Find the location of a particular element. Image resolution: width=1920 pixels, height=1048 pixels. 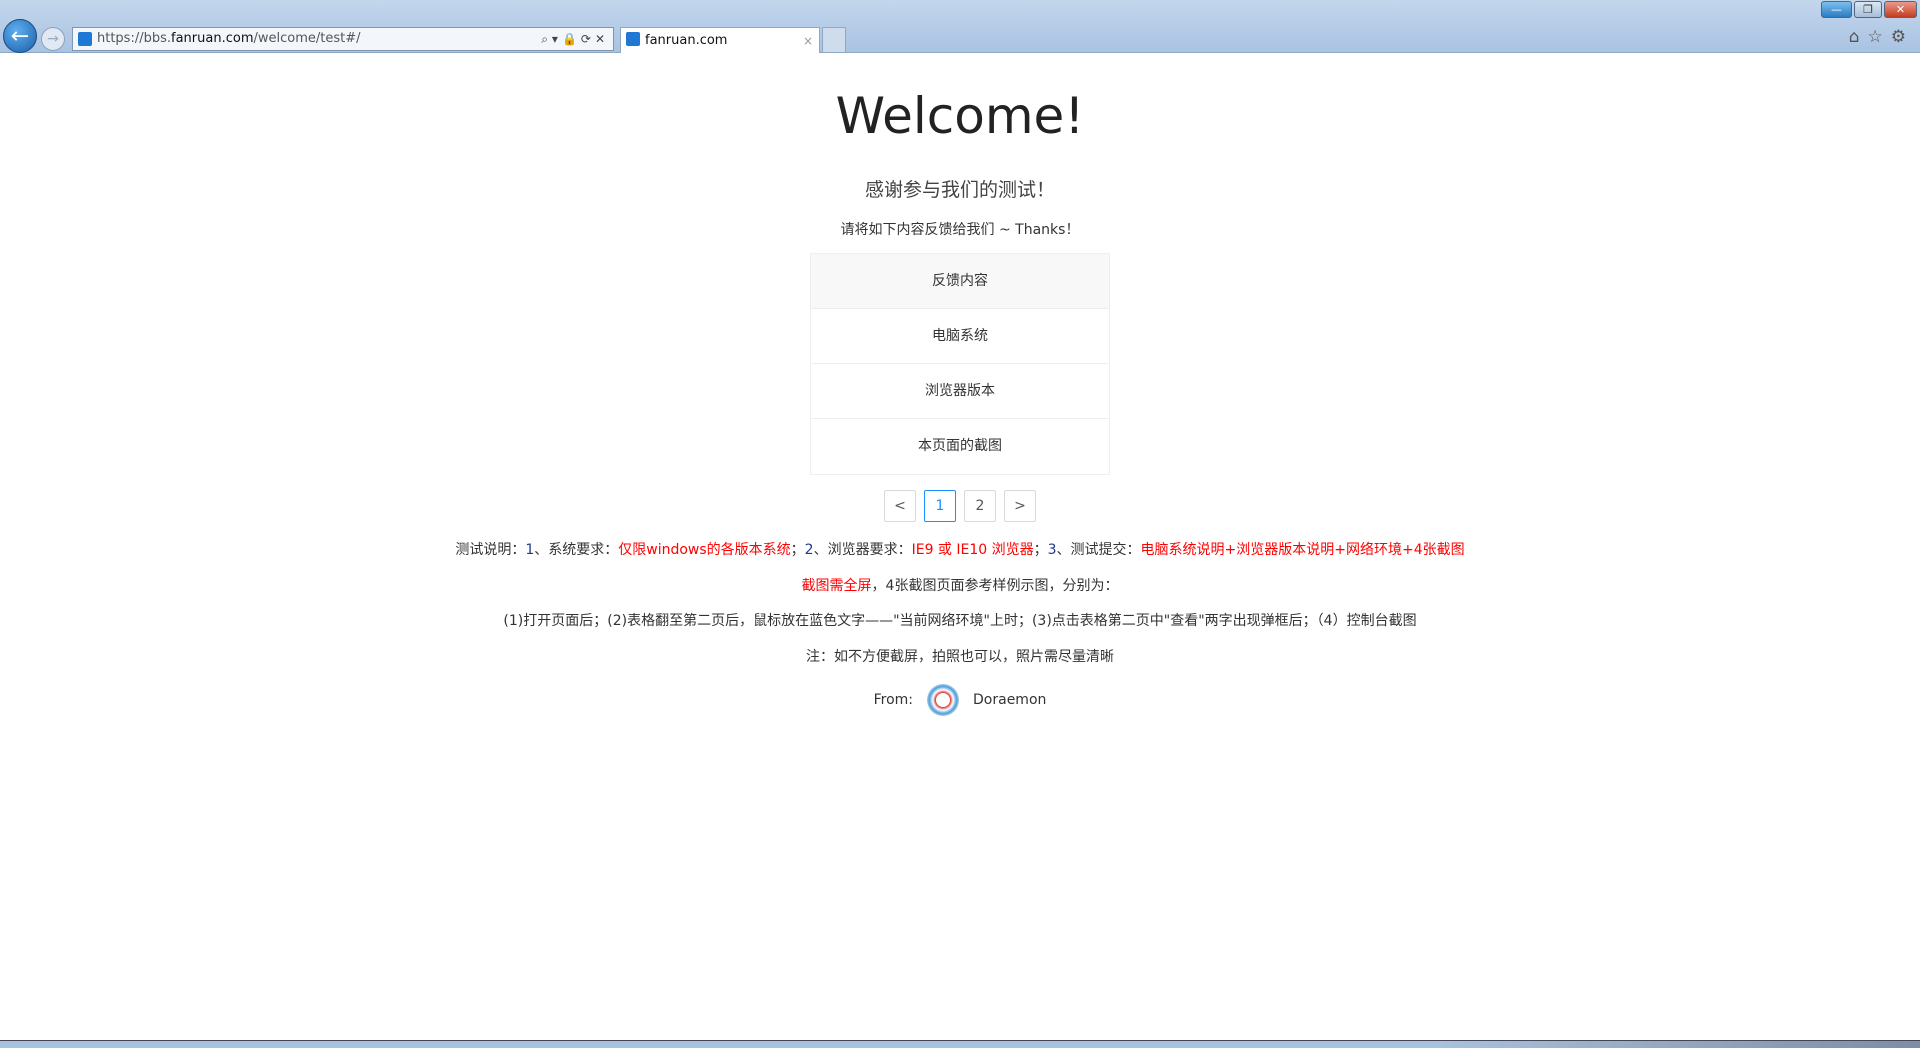

address-bar-icons: ⌕▾🔒⟳✕ is located at coordinates (575, 39).